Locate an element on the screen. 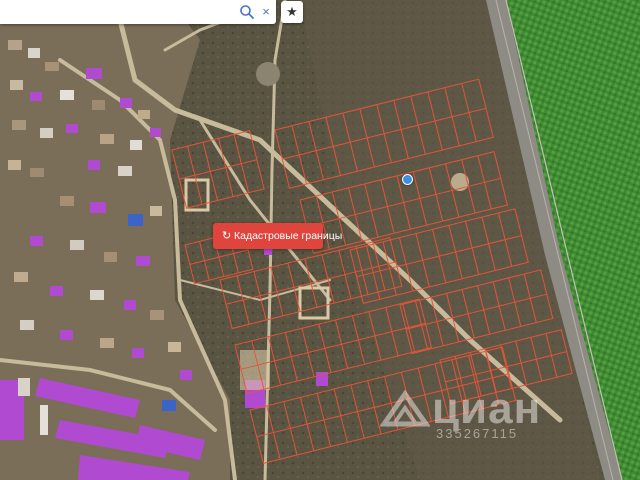  close-icon: × is located at coordinates (266, 12).